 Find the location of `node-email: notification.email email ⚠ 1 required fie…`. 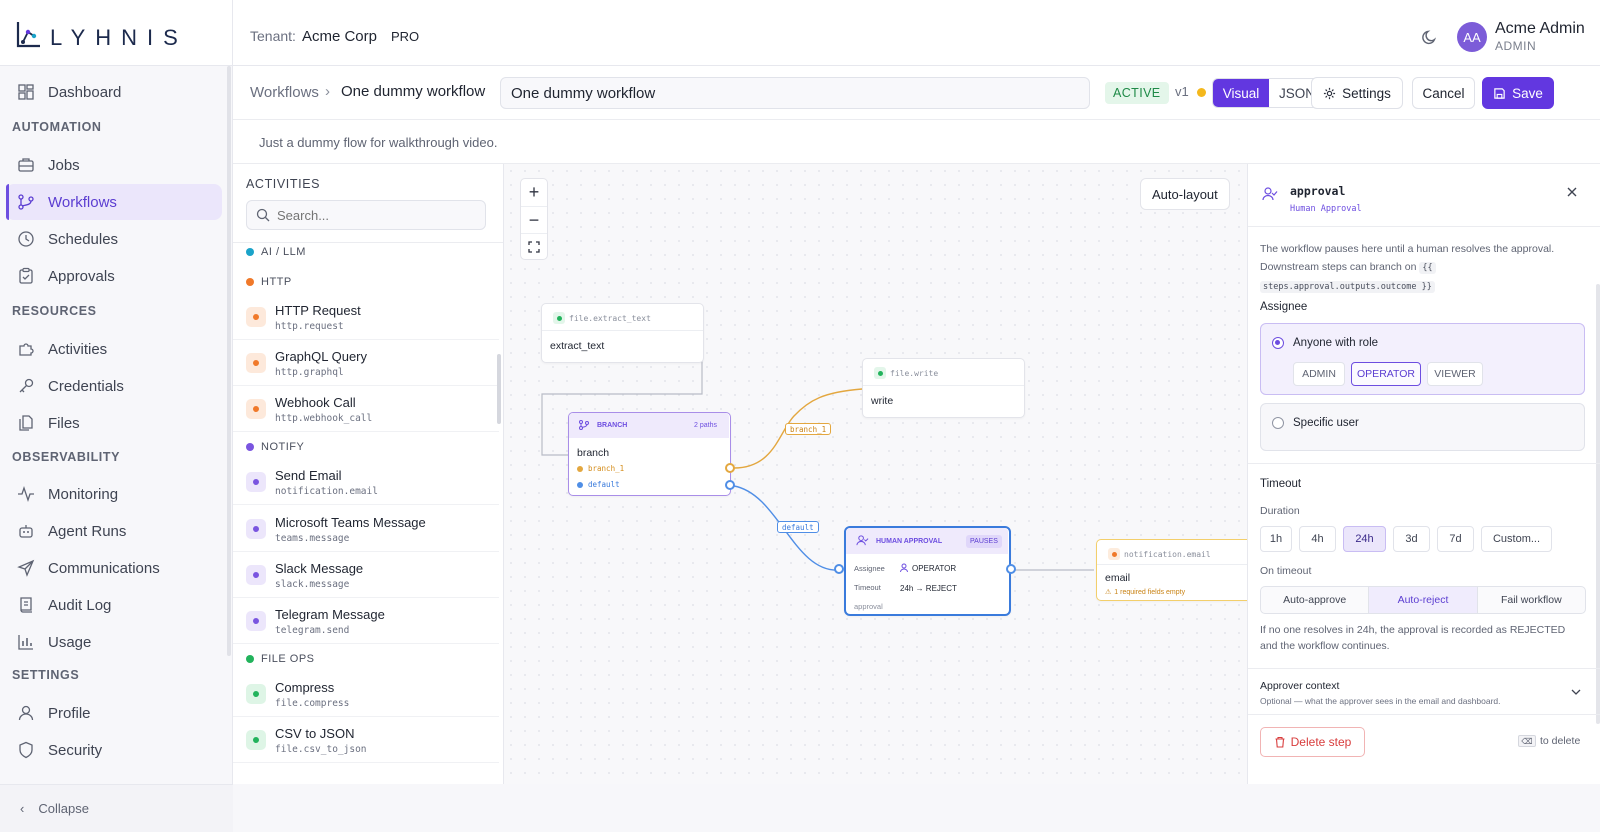

node-email: notification.email email ⚠ 1 required fie… is located at coordinates (1171, 570).